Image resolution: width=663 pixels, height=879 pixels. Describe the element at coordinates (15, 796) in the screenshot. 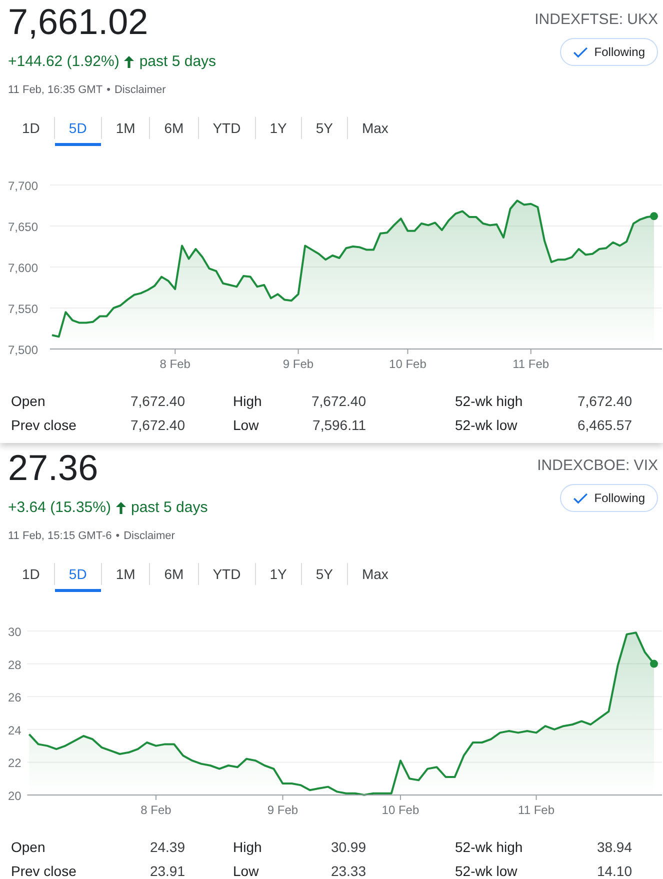

I see `y-axis-label: 20` at that location.